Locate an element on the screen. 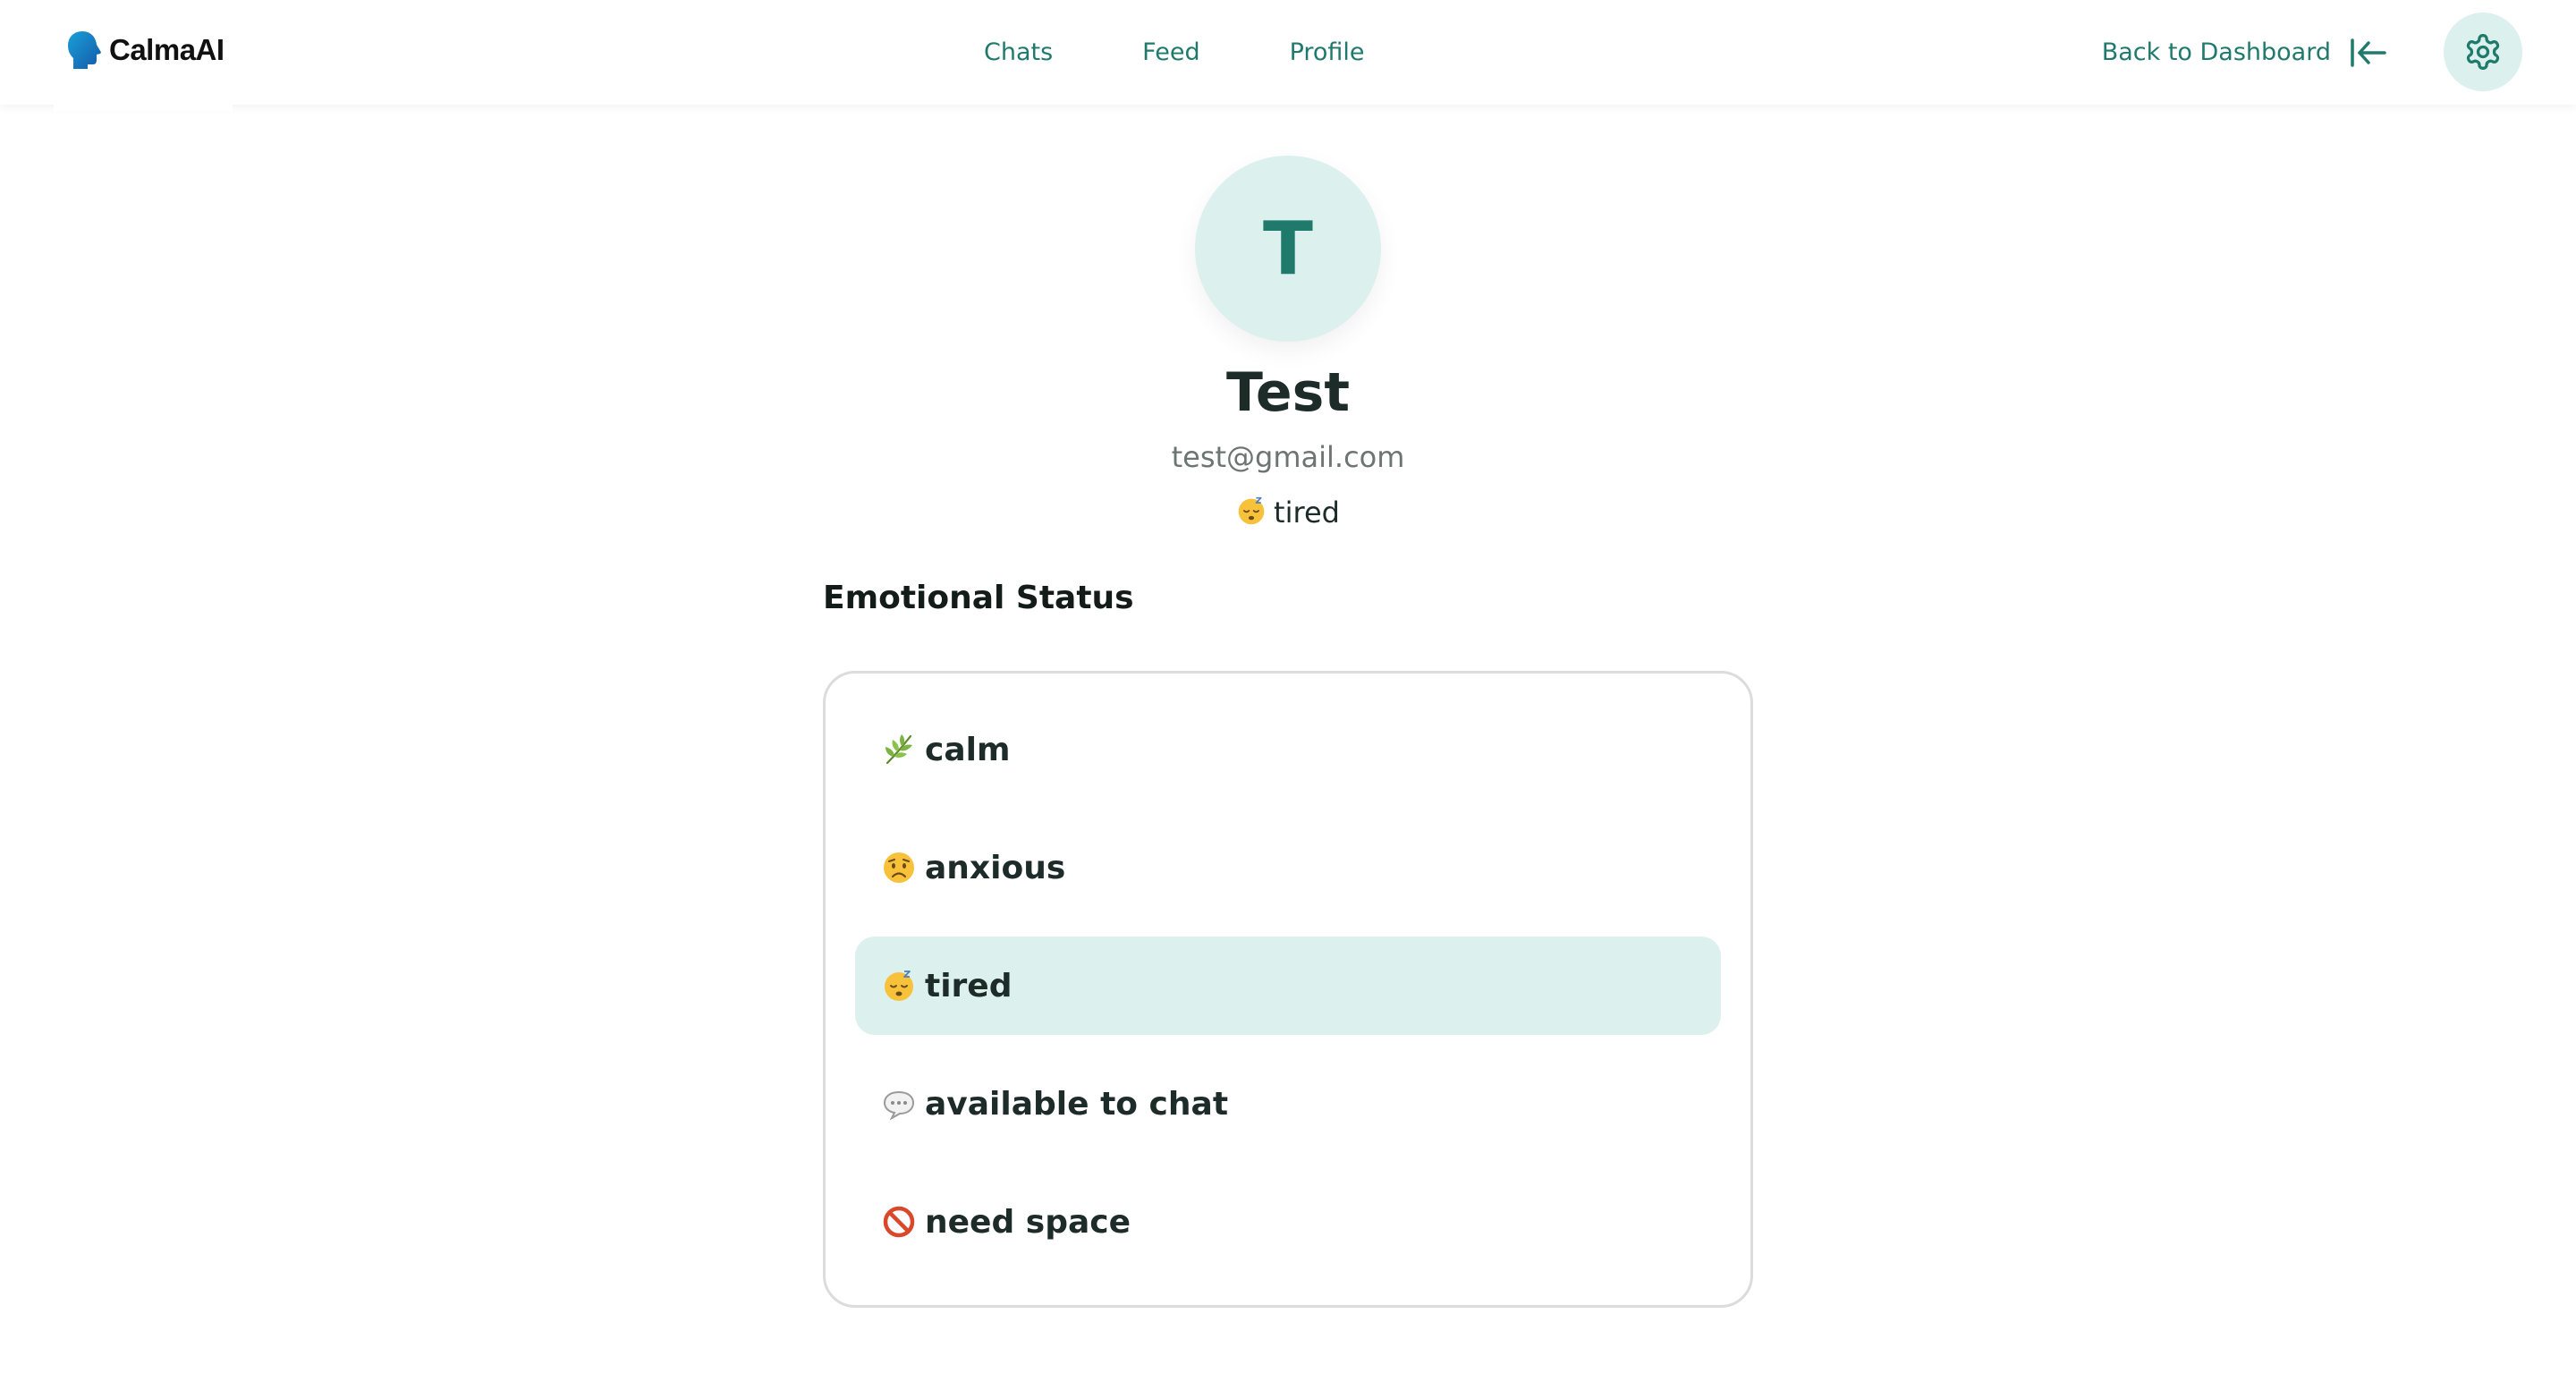  status-option-available-to-chat: available to chat is located at coordinates (1288, 1104).